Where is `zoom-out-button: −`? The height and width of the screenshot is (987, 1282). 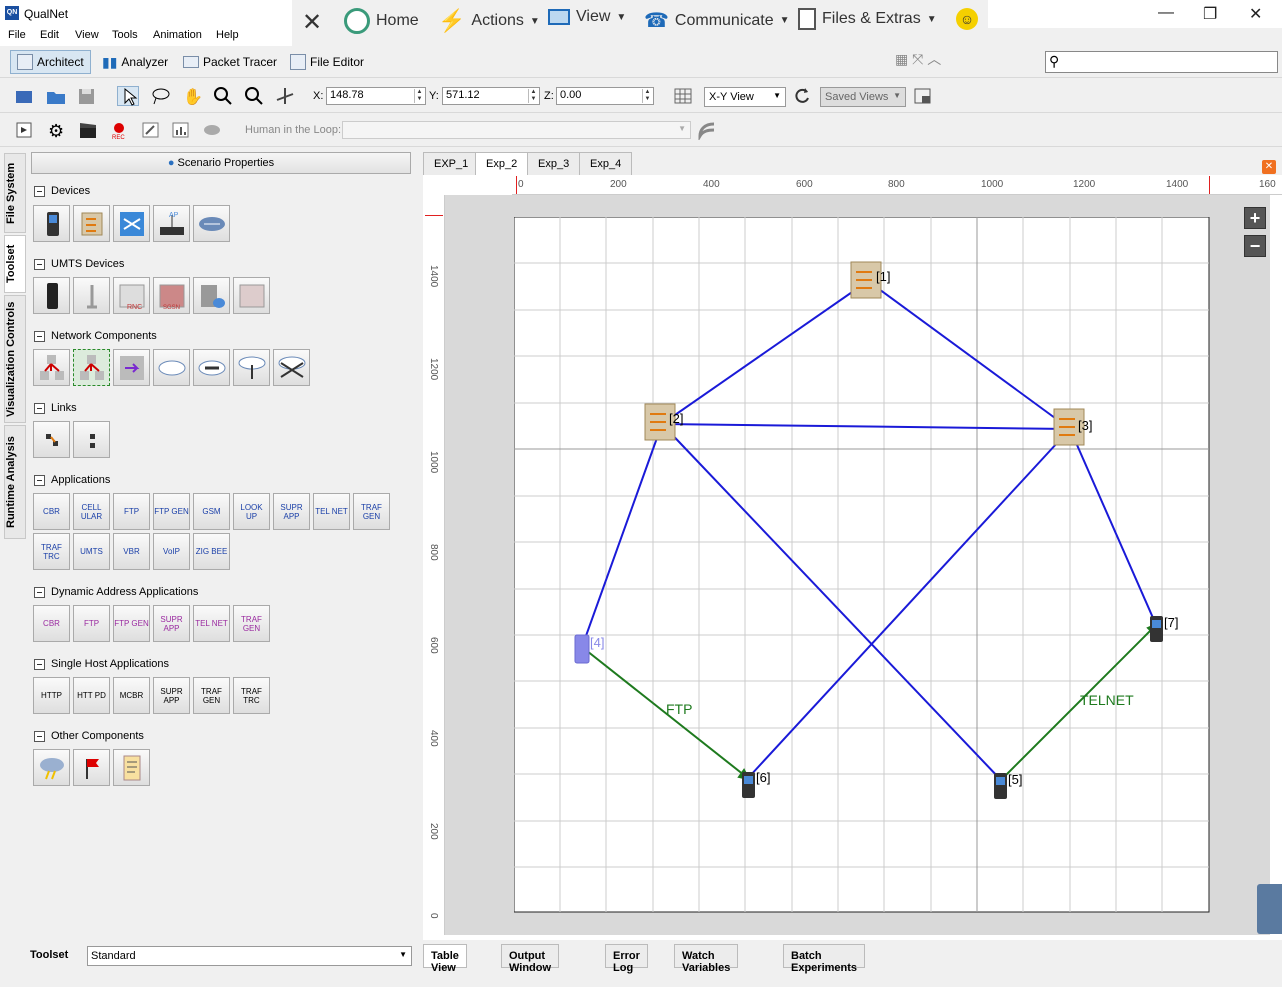
zoom-out-button: − is located at coordinates (1255, 246).